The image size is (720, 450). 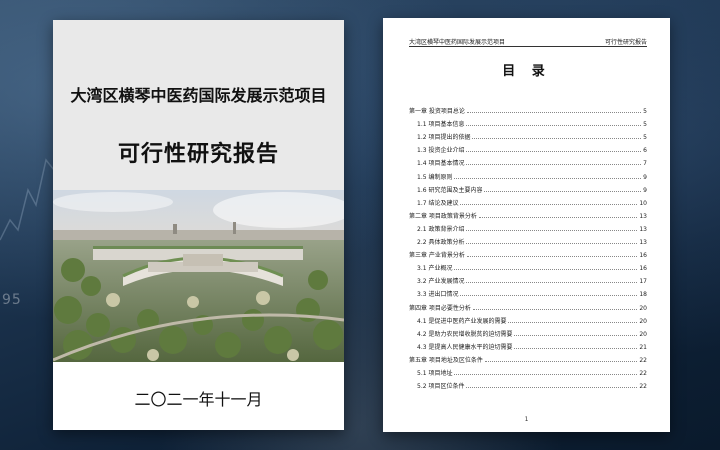 What do you see at coordinates (528, 357) in the screenshot?
I see `toc-chapter-entry: 第五章 项目地址及区位条件 22` at bounding box center [528, 357].